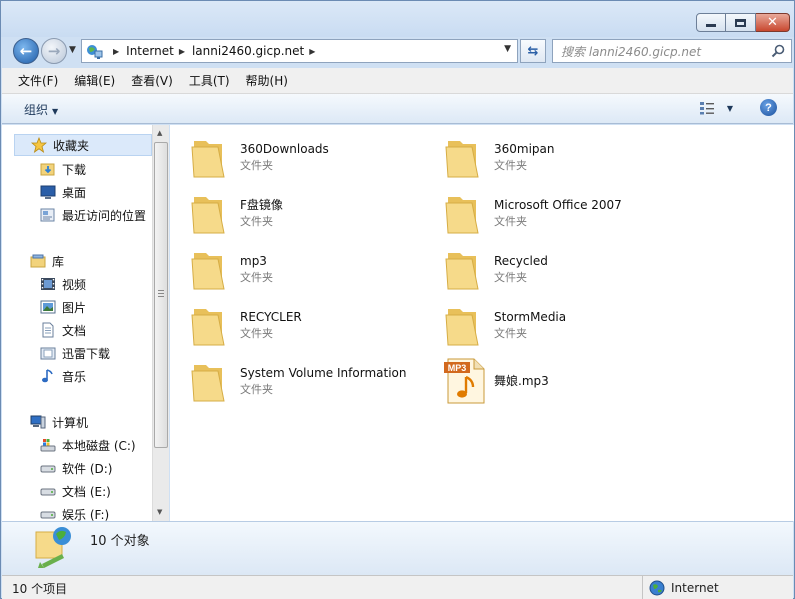 This screenshot has height=599, width=795. What do you see at coordinates (74, 192) in the screenshot?
I see `sidebar-item-label: 桌面` at bounding box center [74, 192].